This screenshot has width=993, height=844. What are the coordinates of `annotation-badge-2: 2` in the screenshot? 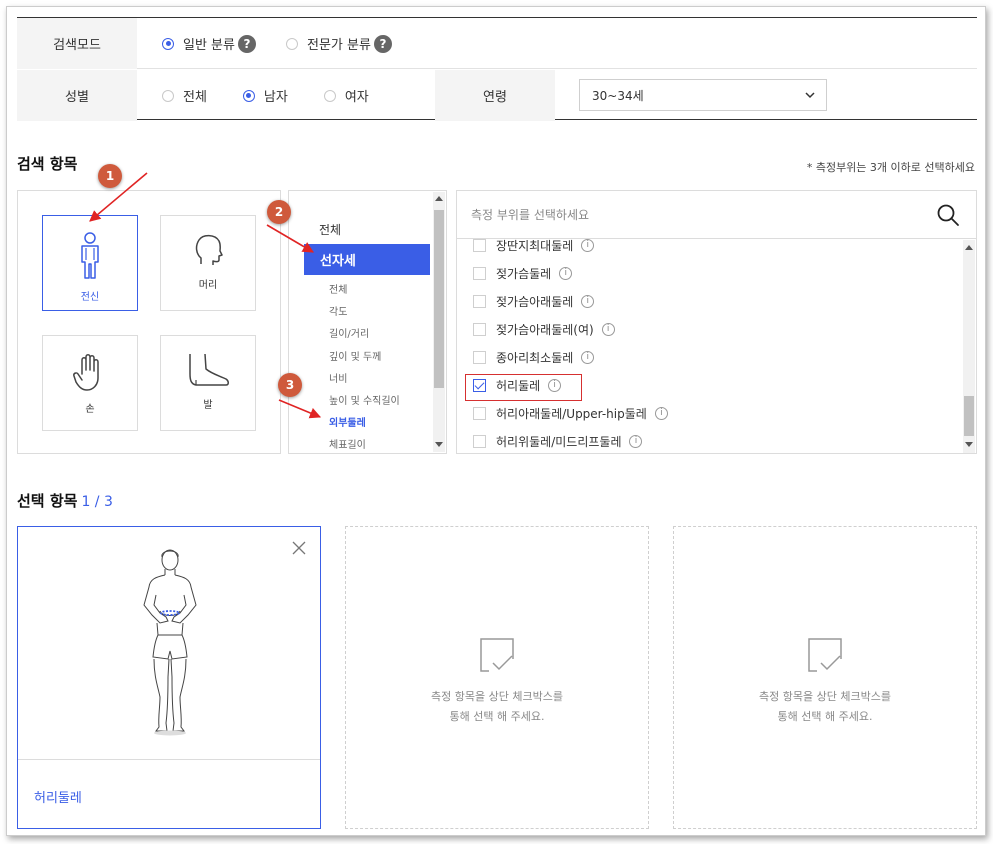 It's located at (279, 212).